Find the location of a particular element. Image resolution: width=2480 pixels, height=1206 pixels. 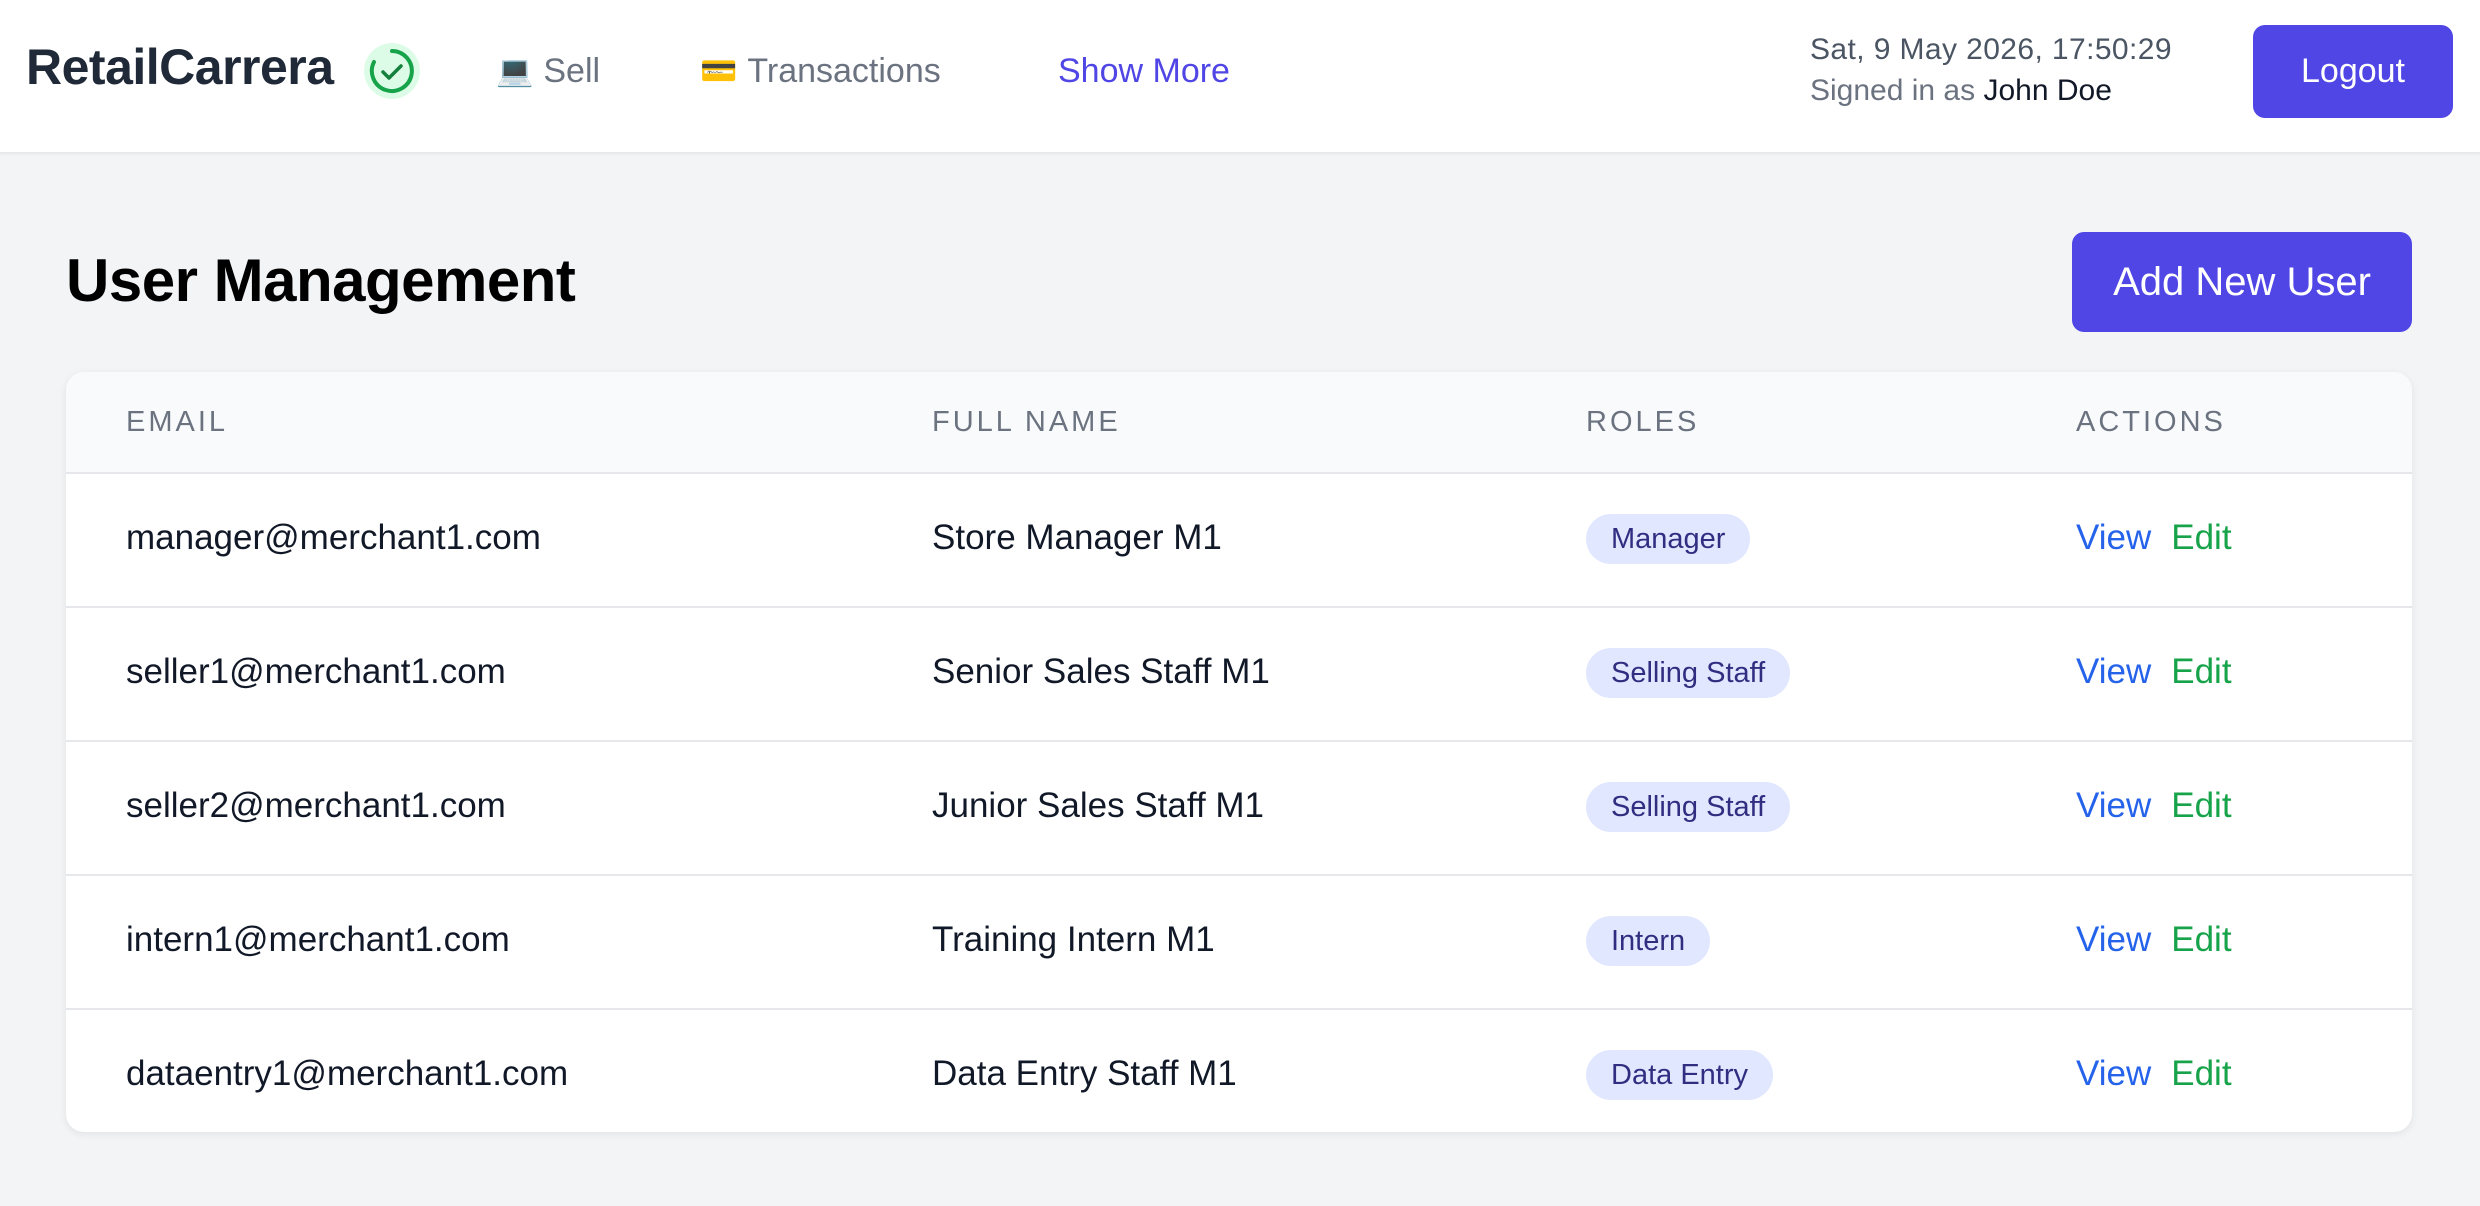

page-title: User Management is located at coordinates (321, 280).